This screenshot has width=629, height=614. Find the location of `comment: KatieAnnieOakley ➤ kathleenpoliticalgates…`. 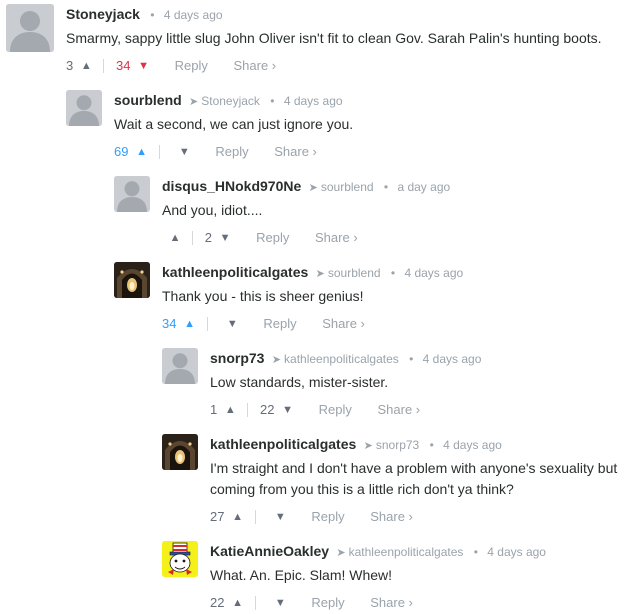

comment: KatieAnnieOakley ➤ kathleenpoliticalgates… is located at coordinates (314, 575).